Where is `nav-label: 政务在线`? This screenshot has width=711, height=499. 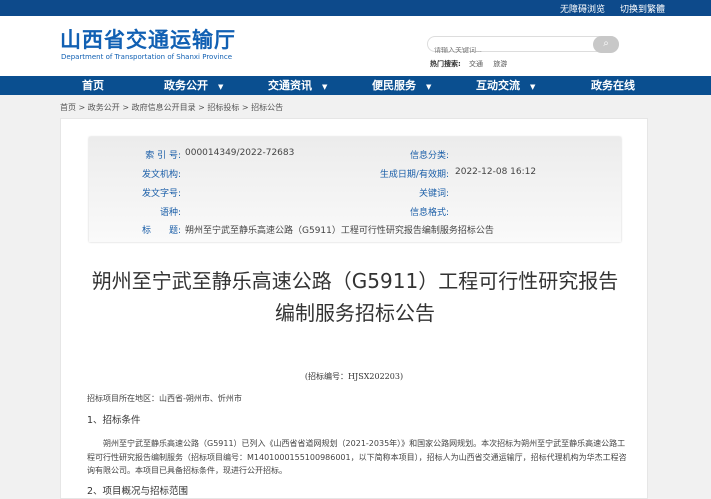
nav-label: 政务在线 is located at coordinates (613, 85).